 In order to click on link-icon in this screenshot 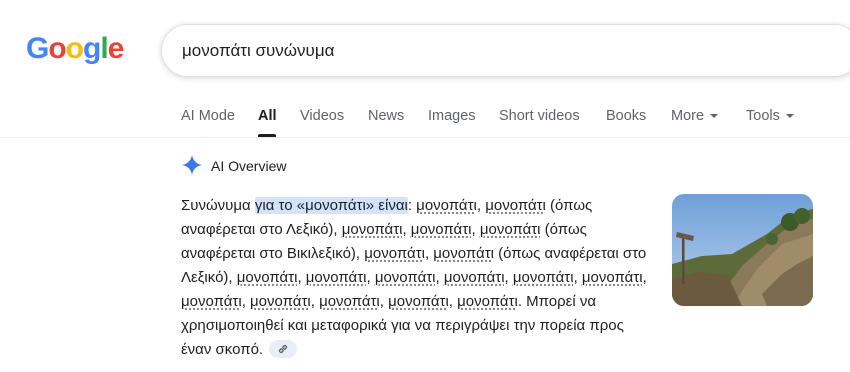, I will do `click(283, 349)`.